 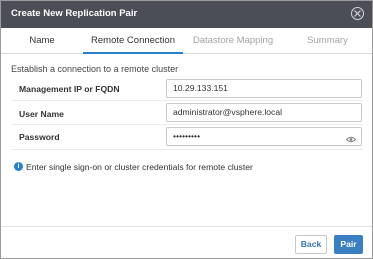 What do you see at coordinates (348, 244) in the screenshot?
I see `pair-button: Pair` at bounding box center [348, 244].